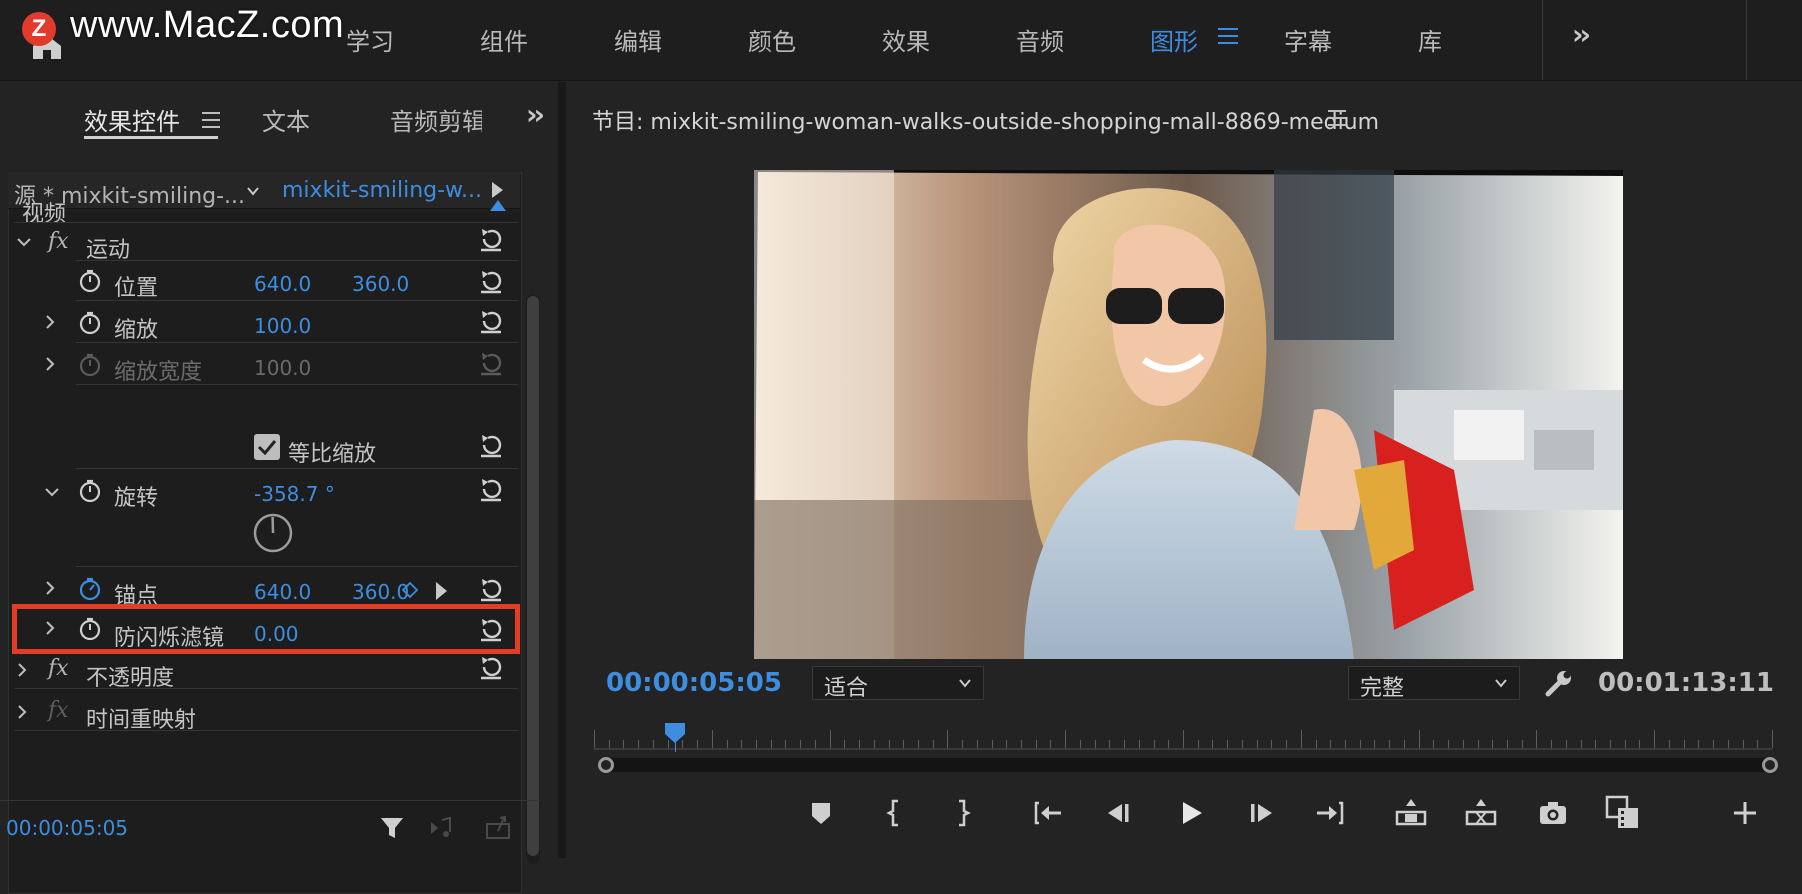  I want to click on workspace-tab-effects: 效果, so click(906, 39).